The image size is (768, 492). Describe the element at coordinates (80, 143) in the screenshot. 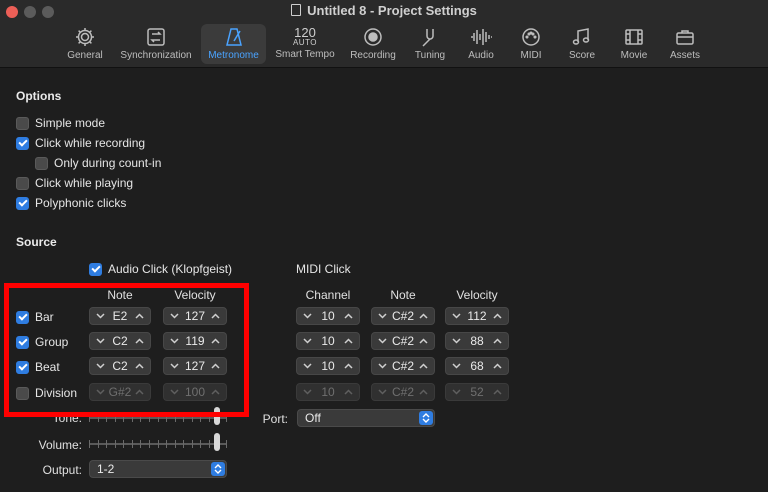

I see `click-while-recording-checkbox: Click while recording` at that location.